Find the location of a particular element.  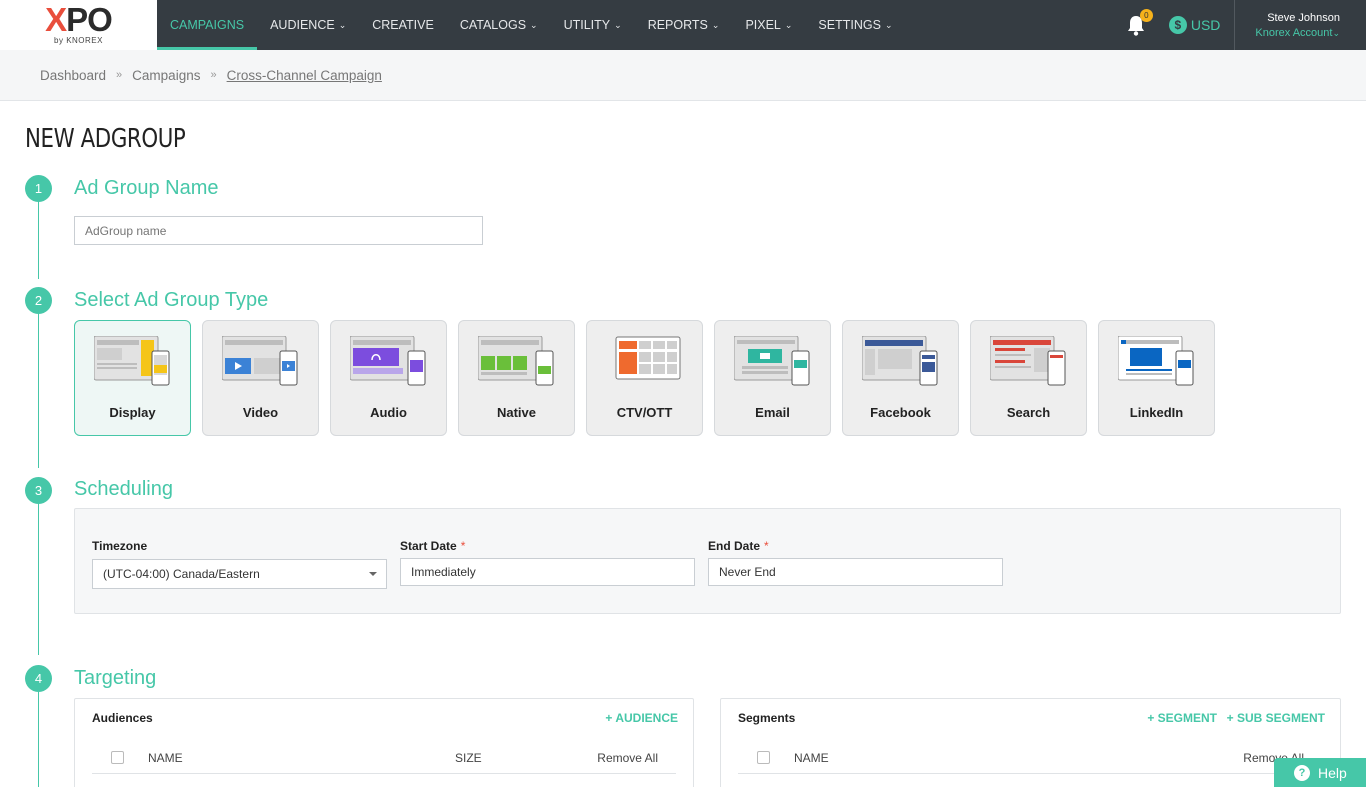

facebook-icon is located at coordinates (899, 361).